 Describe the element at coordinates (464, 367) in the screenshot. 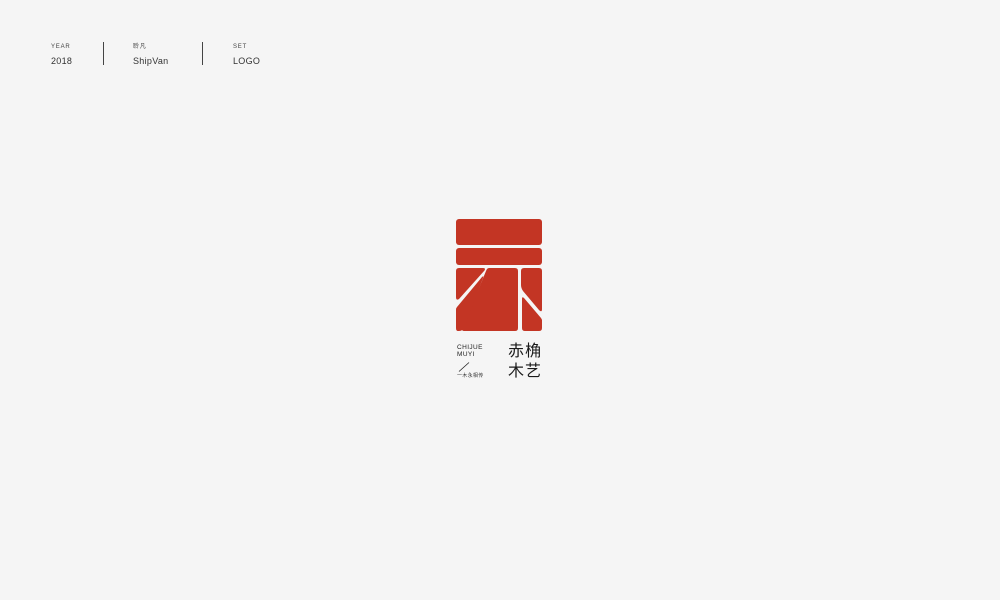

I see `slash-divider-icon` at that location.